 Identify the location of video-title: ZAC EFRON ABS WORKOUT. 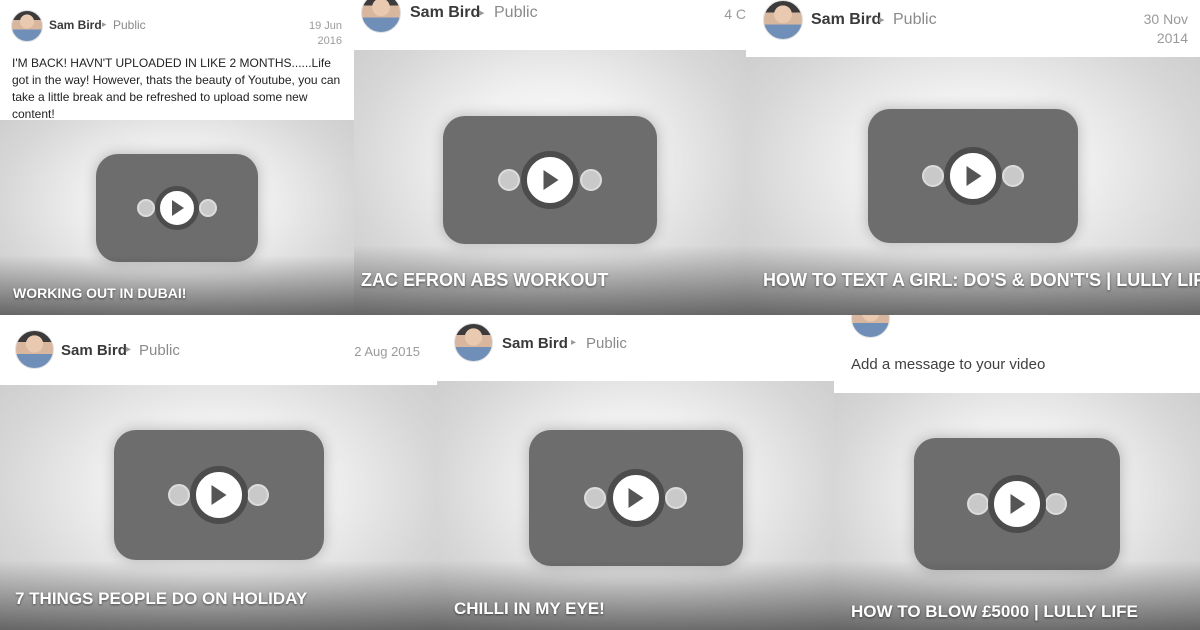
(484, 280).